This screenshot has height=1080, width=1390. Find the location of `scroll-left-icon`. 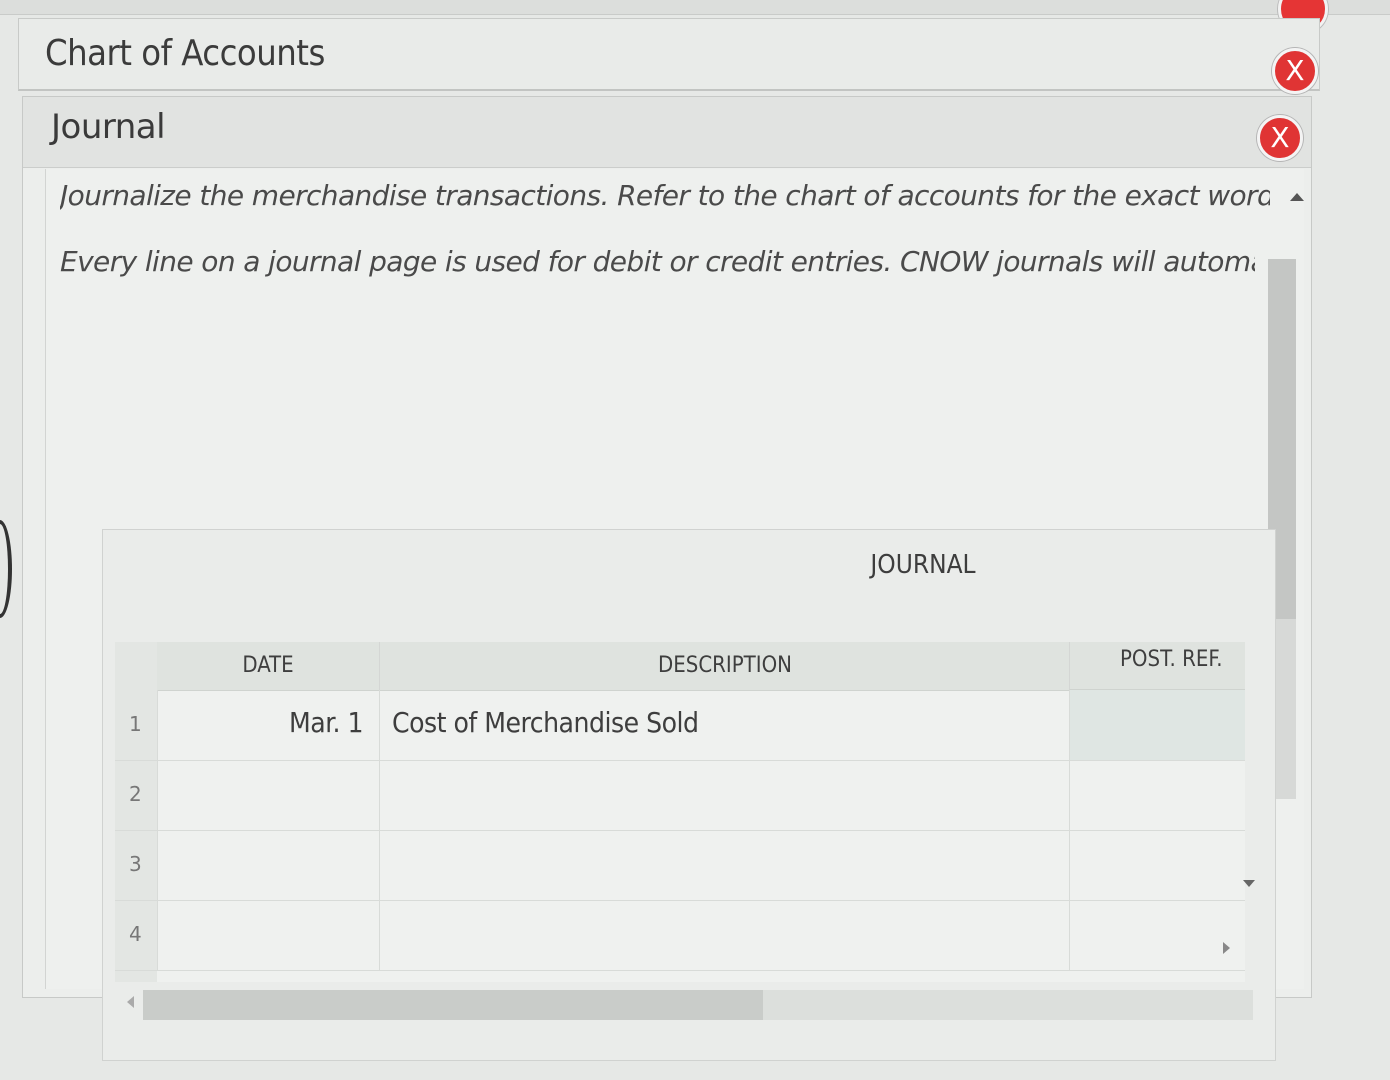

scroll-left-icon is located at coordinates (130, 1002).